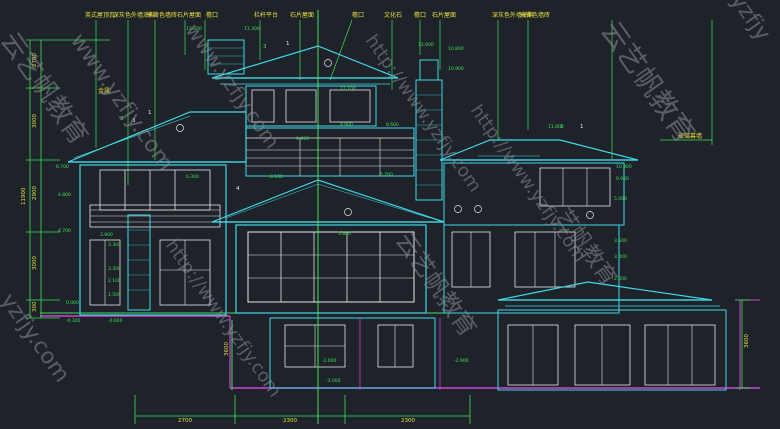  I want to click on callout-label: 文化石, so click(393, 15).